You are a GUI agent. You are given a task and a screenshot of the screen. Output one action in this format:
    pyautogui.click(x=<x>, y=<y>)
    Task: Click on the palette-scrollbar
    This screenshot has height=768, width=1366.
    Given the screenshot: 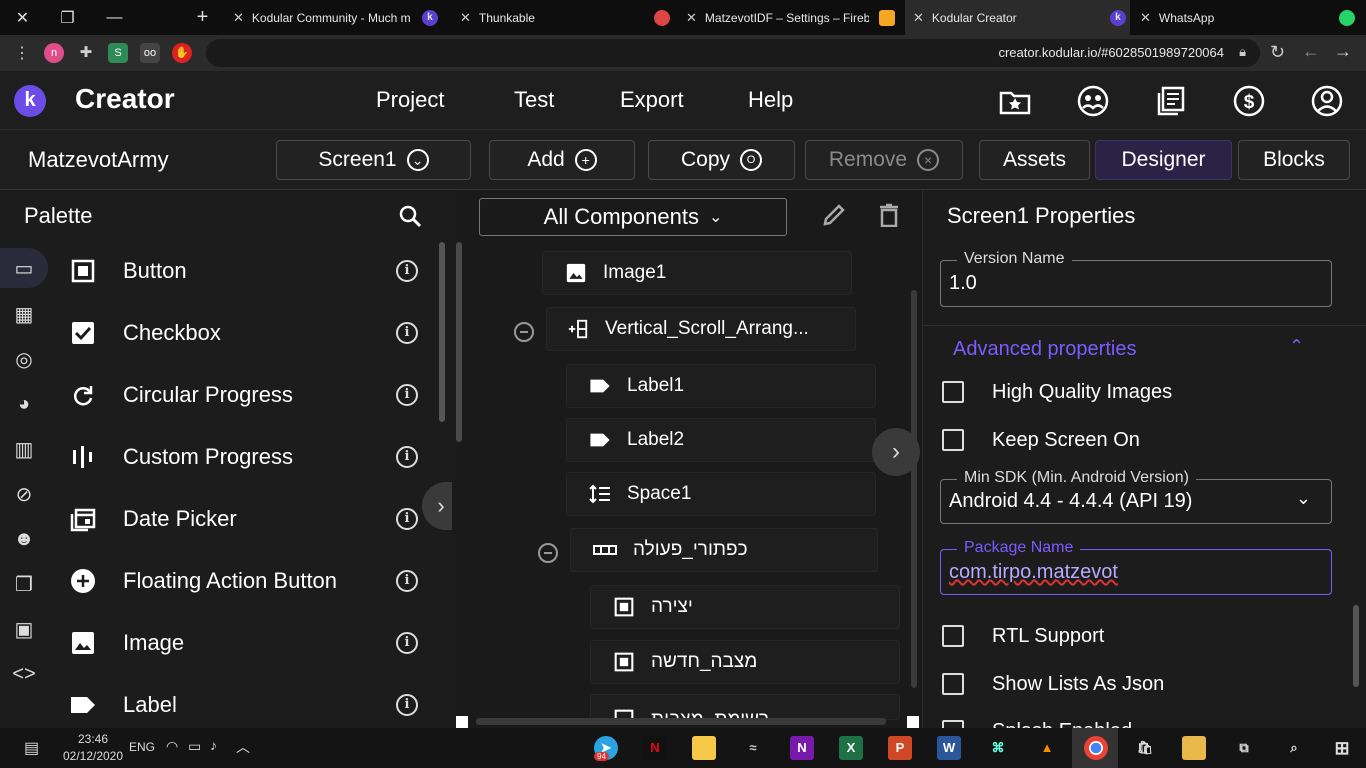 What is the action you would take?
    pyautogui.click(x=442, y=332)
    